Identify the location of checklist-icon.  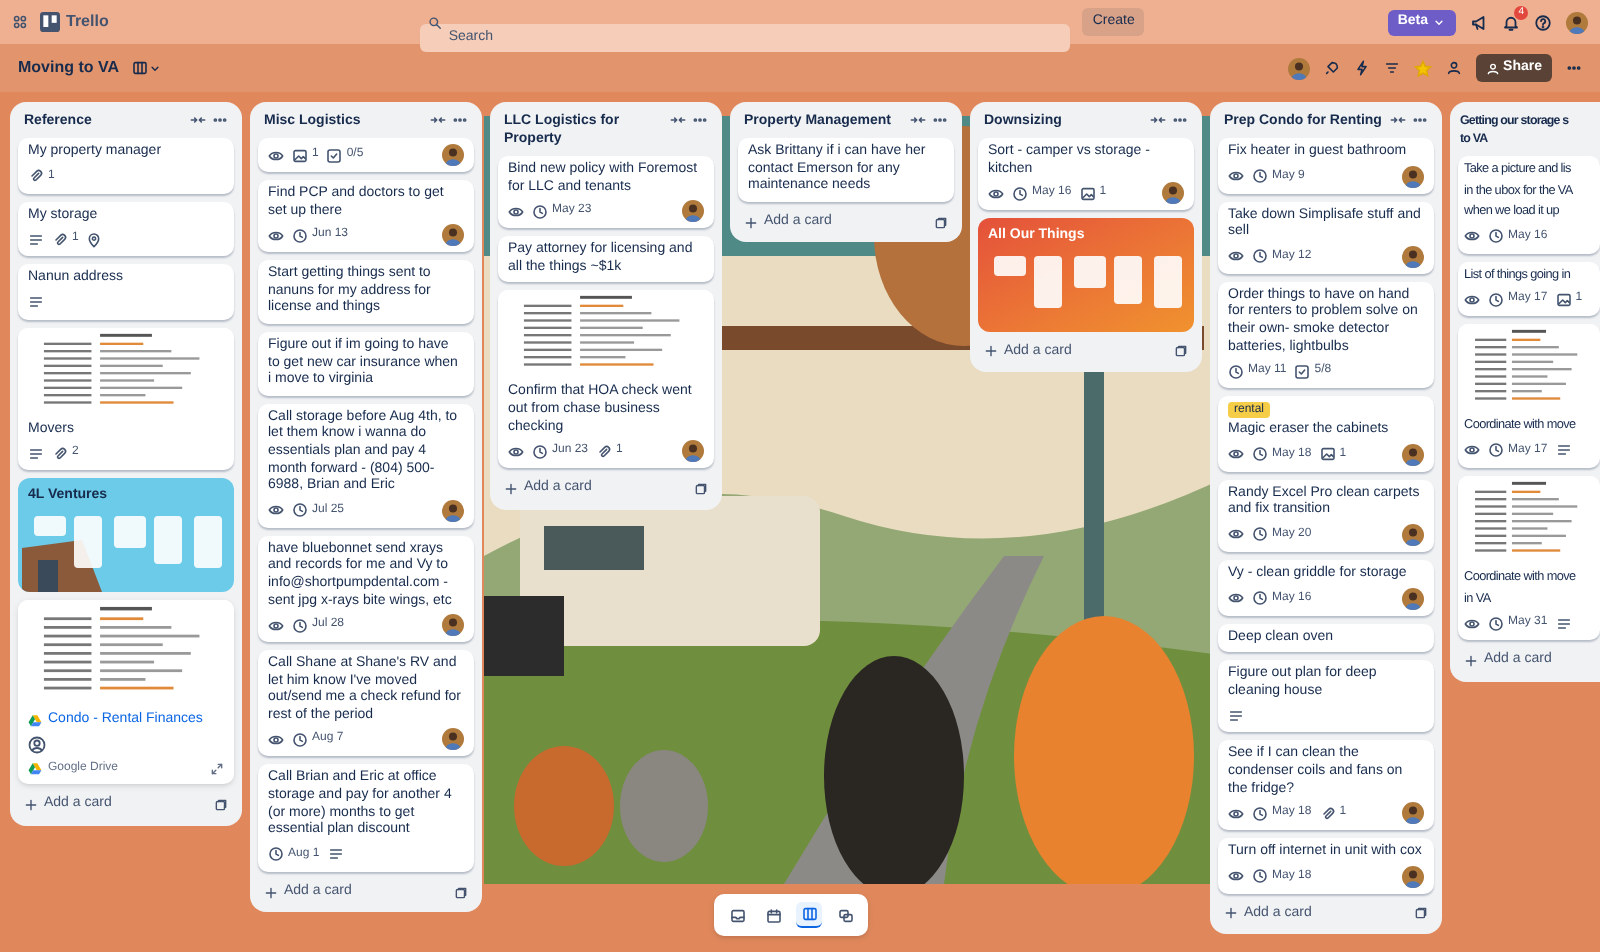
(1302, 371).